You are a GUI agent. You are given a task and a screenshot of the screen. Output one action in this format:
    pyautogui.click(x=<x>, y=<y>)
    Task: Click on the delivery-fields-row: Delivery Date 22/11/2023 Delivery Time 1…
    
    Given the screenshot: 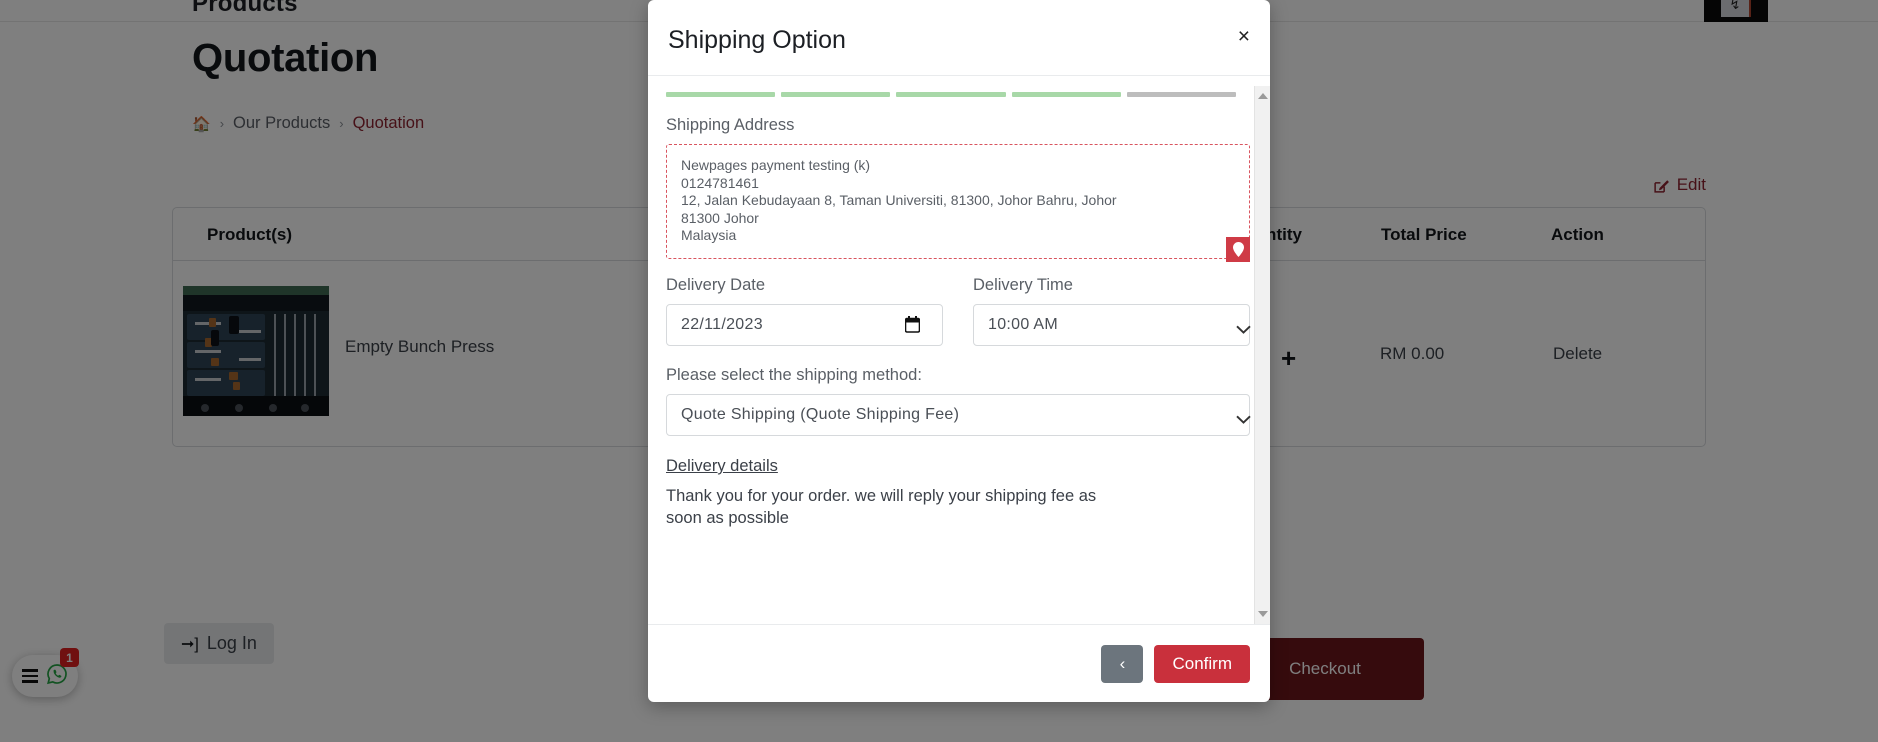 What is the action you would take?
    pyautogui.click(x=958, y=310)
    